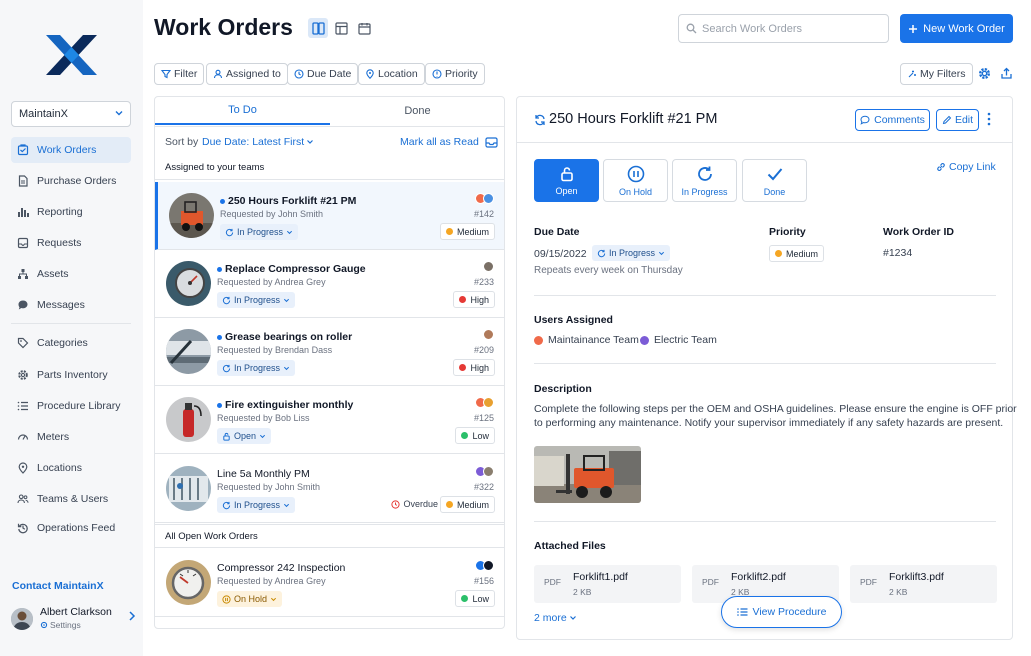  What do you see at coordinates (552, 582) in the screenshot?
I see `pdf-icon: PDF` at bounding box center [552, 582].